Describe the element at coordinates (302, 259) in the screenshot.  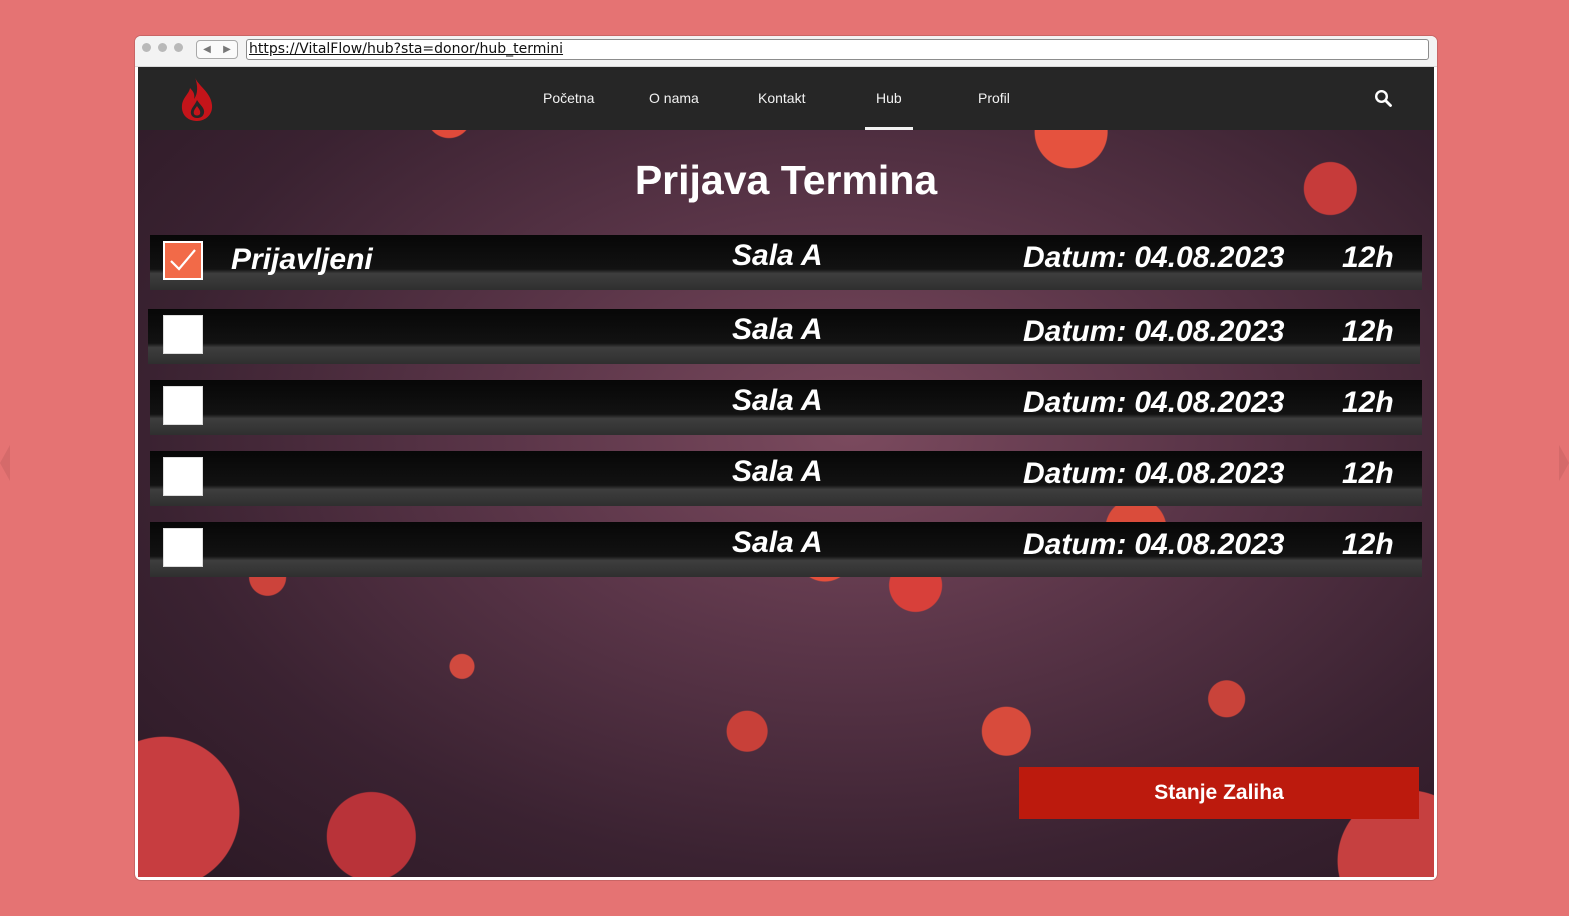
I see `status-label: Prijavljeni` at that location.